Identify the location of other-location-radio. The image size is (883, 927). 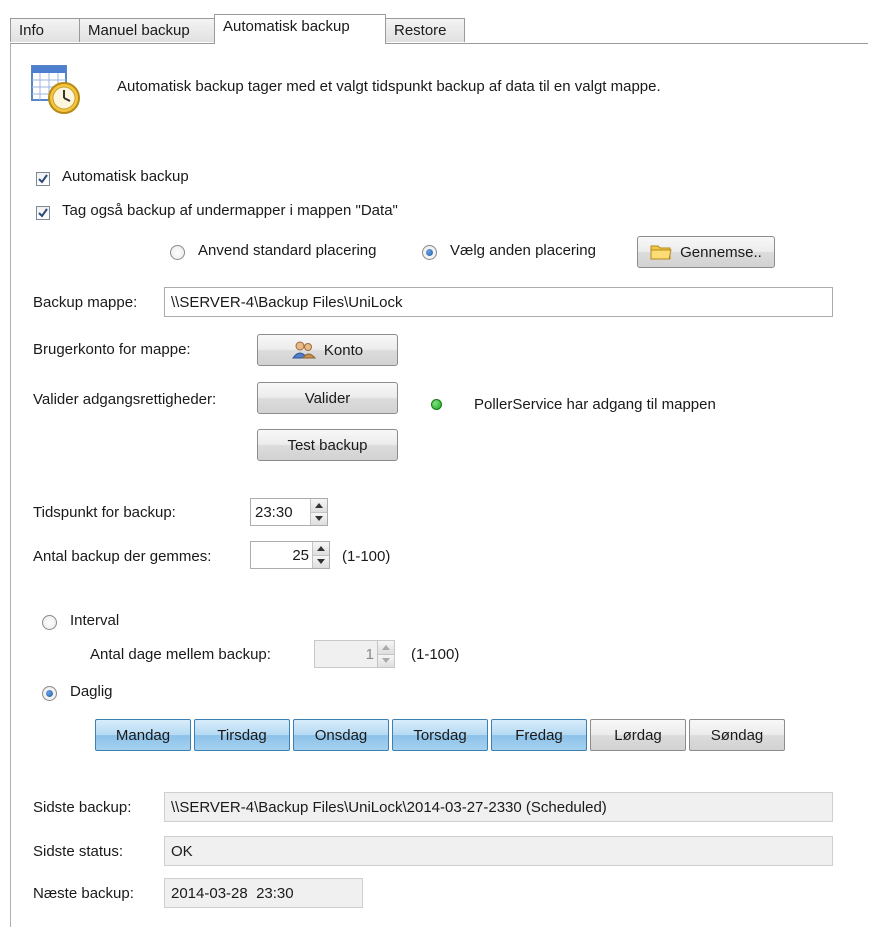
(429, 252).